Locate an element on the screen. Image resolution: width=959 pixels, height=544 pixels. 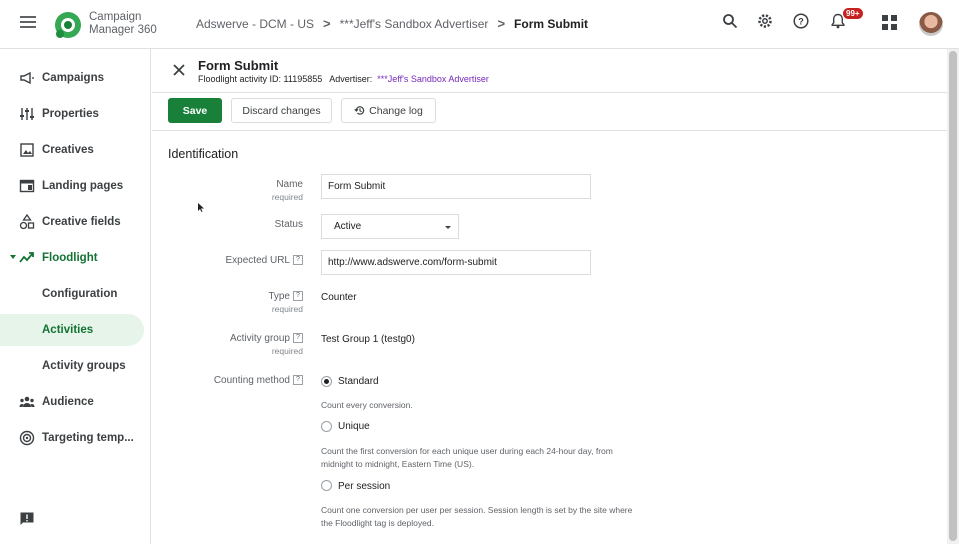
expected-url-field: http://www.adswerve.com/form-submit is located at coordinates (456, 262).